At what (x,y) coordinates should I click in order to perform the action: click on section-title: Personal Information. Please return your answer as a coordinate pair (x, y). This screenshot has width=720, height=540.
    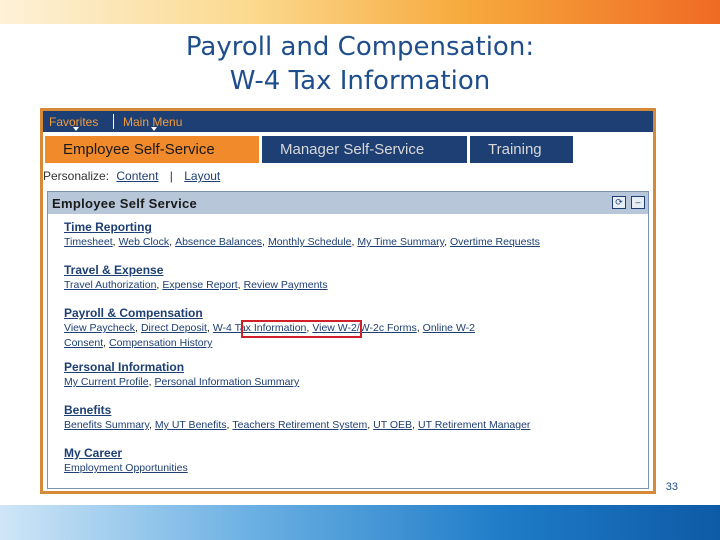
    Looking at the image, I should click on (181, 367).